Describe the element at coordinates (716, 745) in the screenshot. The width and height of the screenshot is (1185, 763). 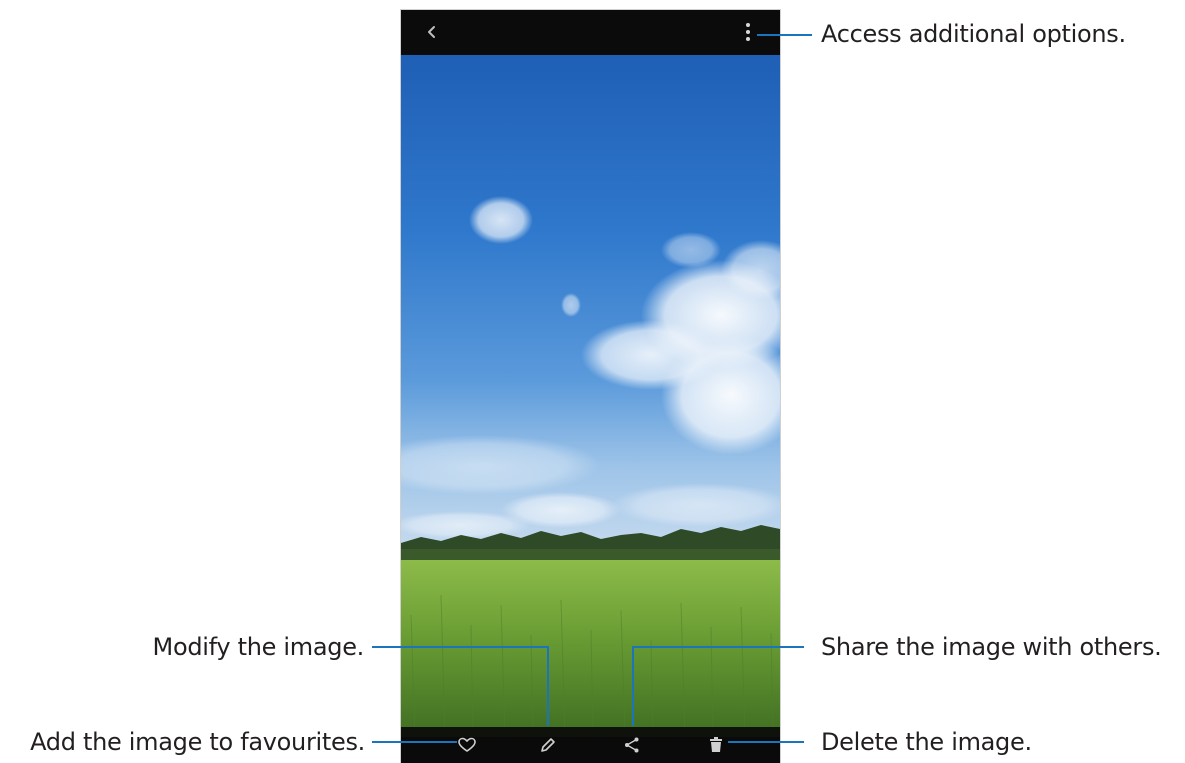
I see `trash-icon` at that location.